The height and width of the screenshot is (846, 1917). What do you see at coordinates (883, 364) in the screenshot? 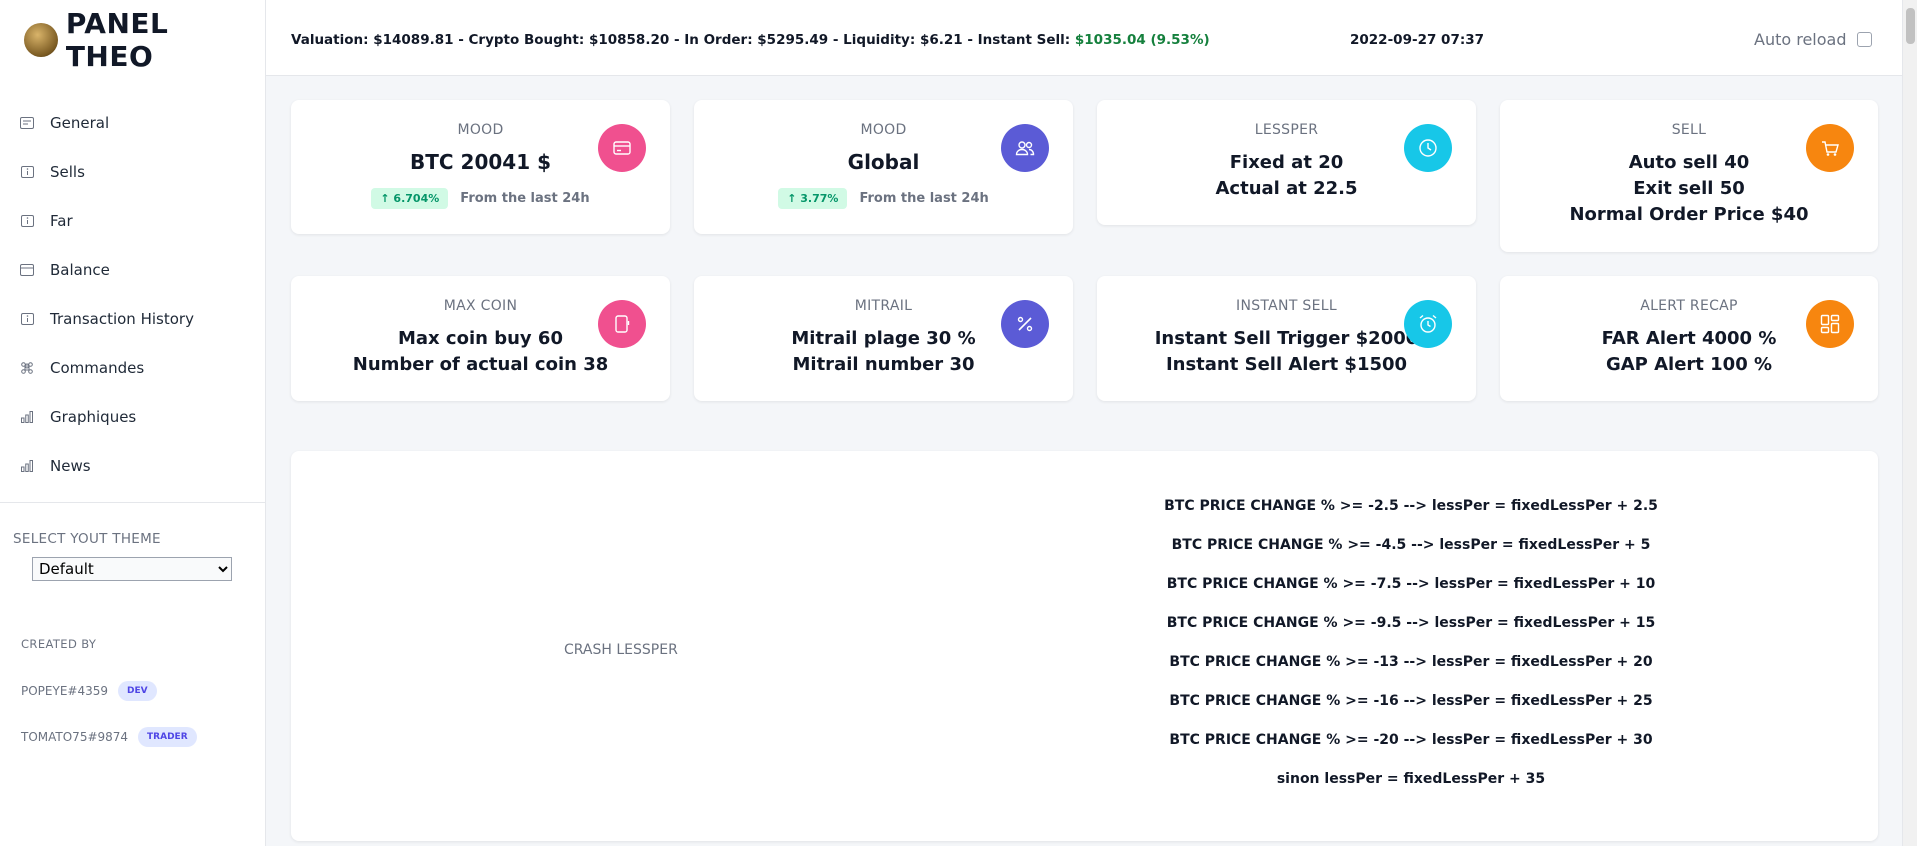
I see `card-line: Mitrail number 30` at bounding box center [883, 364].